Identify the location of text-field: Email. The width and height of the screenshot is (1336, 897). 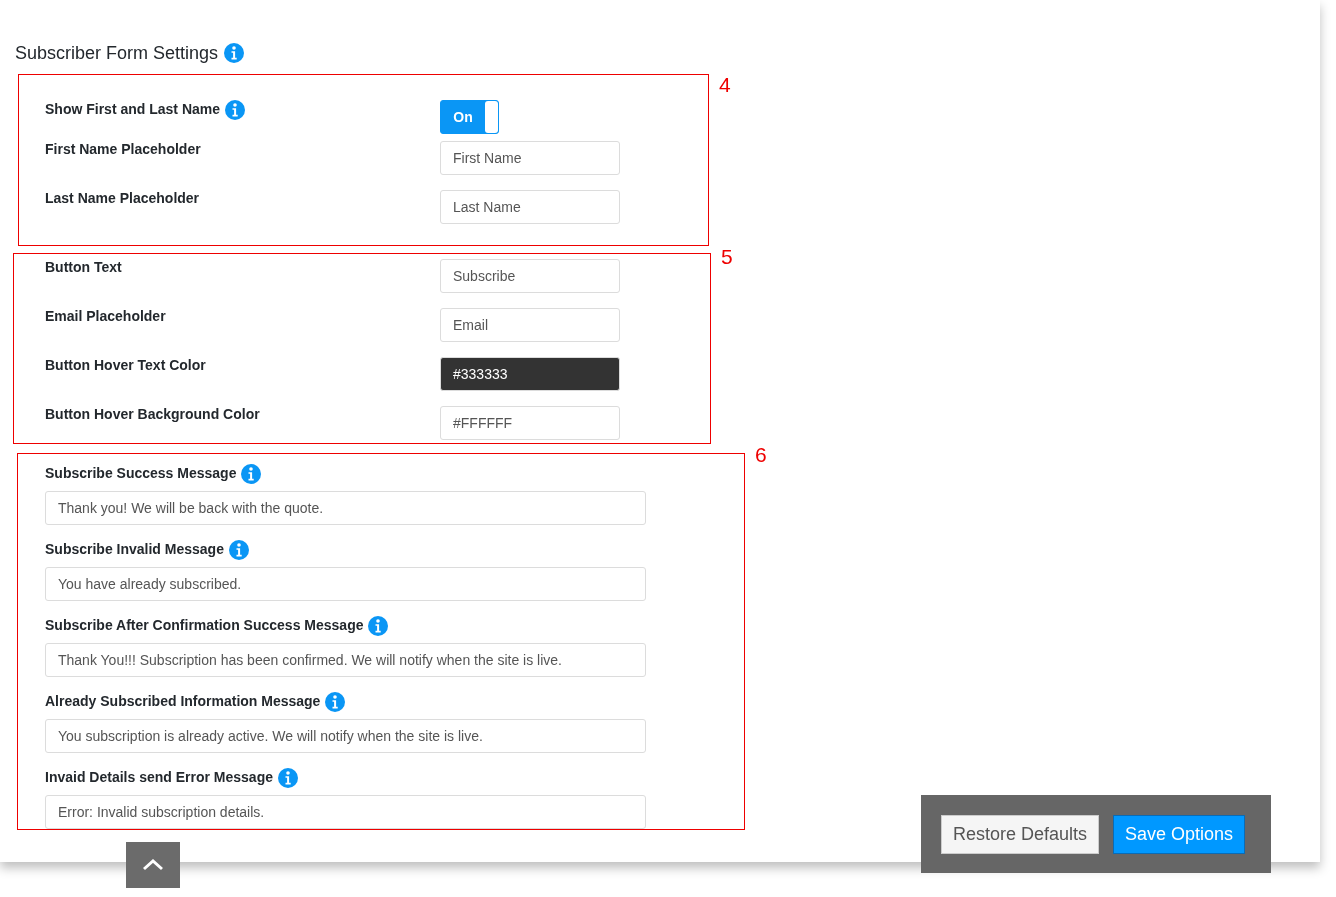
(530, 325).